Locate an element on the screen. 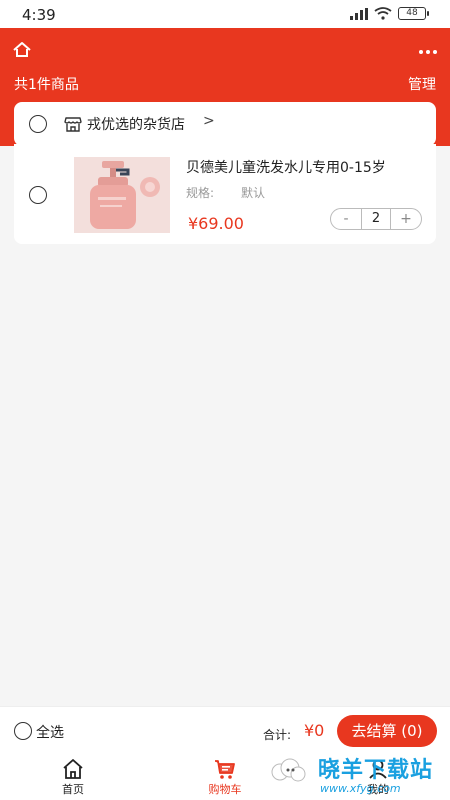 The width and height of the screenshot is (450, 800). tab-home: 首页 is located at coordinates (73, 779).